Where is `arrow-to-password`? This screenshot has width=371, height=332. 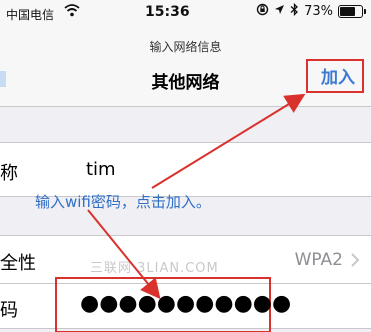 arrow-to-password is located at coordinates (124, 254).